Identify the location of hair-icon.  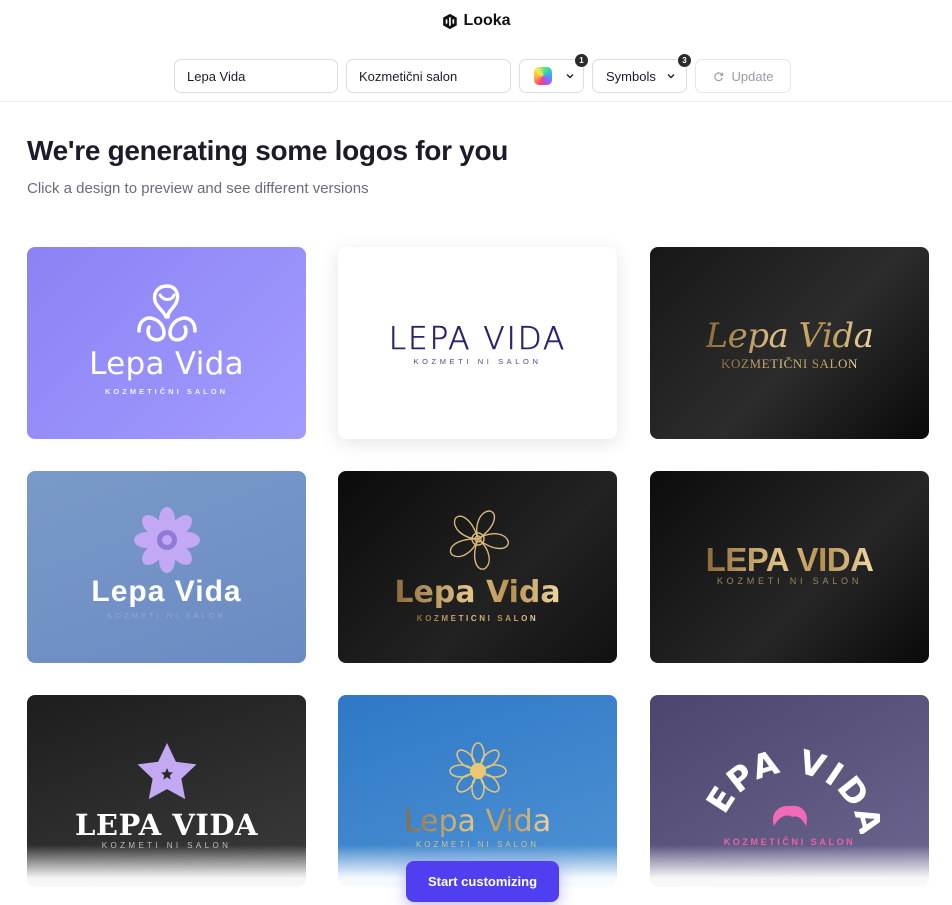
(789, 815).